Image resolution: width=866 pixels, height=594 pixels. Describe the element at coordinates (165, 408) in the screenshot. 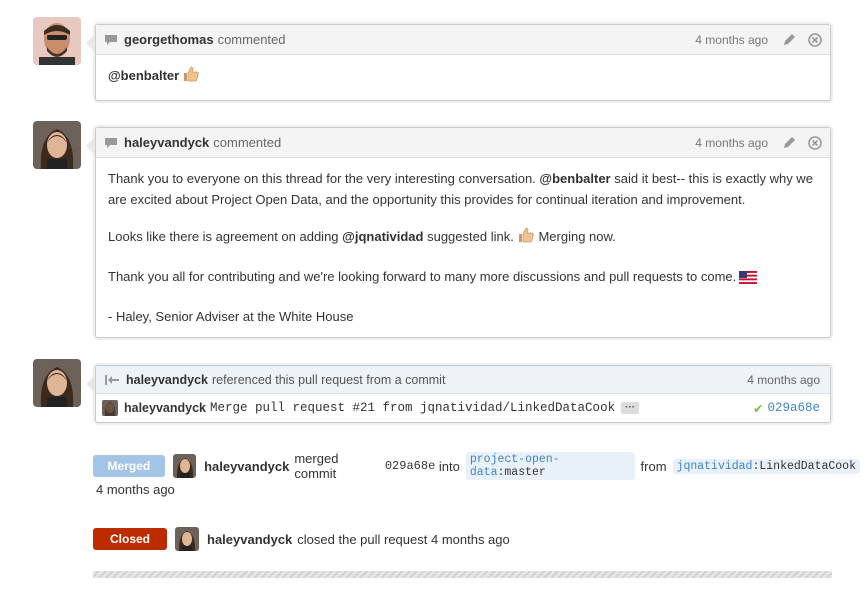

I see `commit-author: haleyvandyck` at that location.